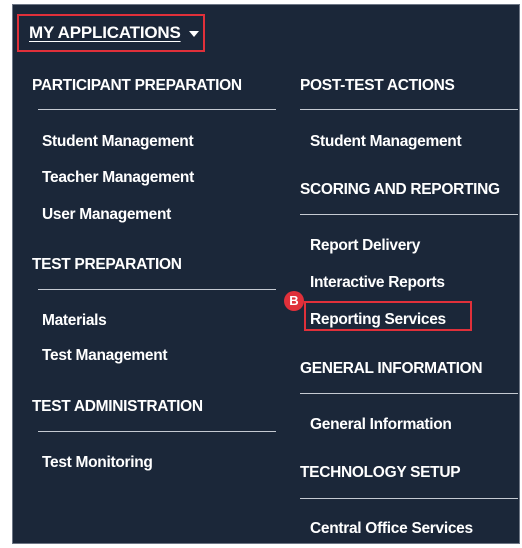 The width and height of the screenshot is (522, 548). Describe the element at coordinates (386, 142) in the screenshot. I see `menu-item-student-management-post-test: Student Management` at that location.